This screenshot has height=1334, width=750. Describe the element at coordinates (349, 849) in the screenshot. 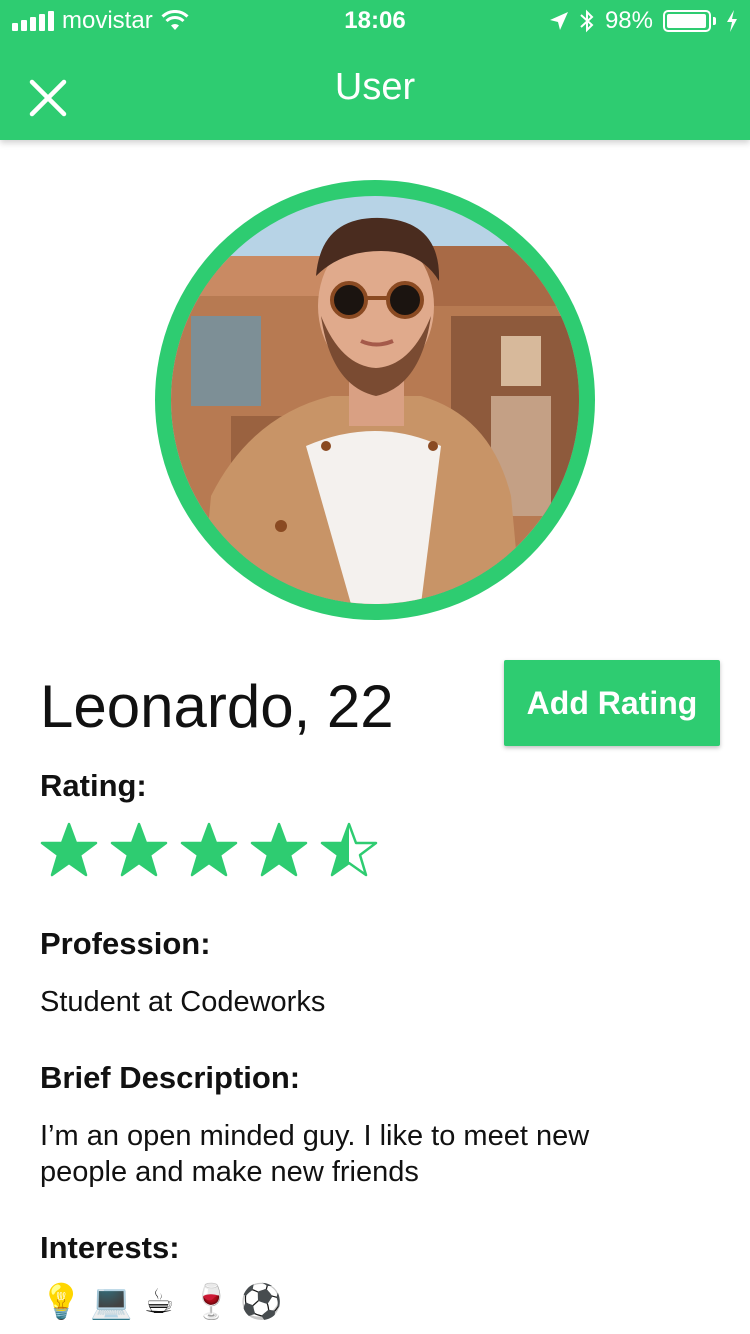

I see `star-half-icon` at that location.